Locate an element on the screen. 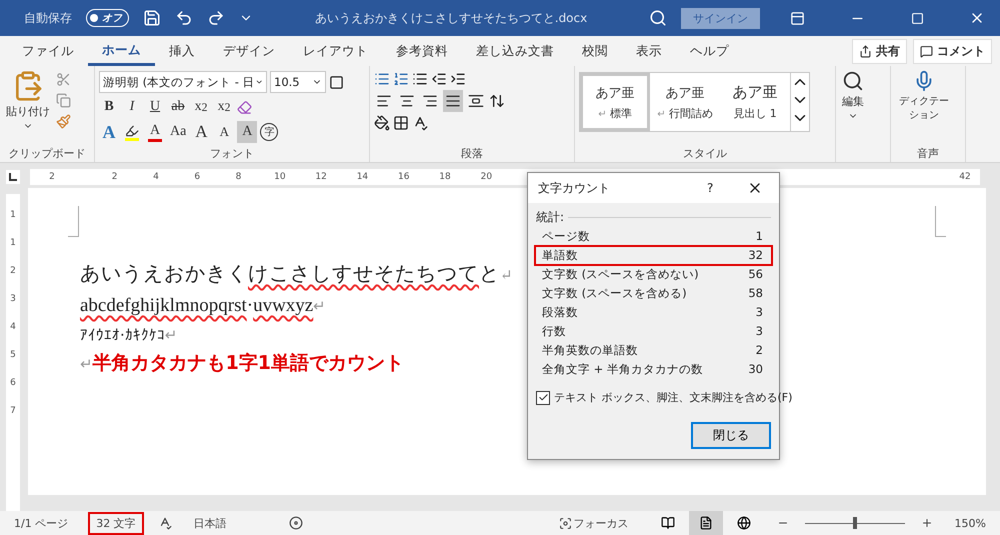 The width and height of the screenshot is (1000, 535). style-item: あア亜 ↵ 標準 is located at coordinates (615, 102).